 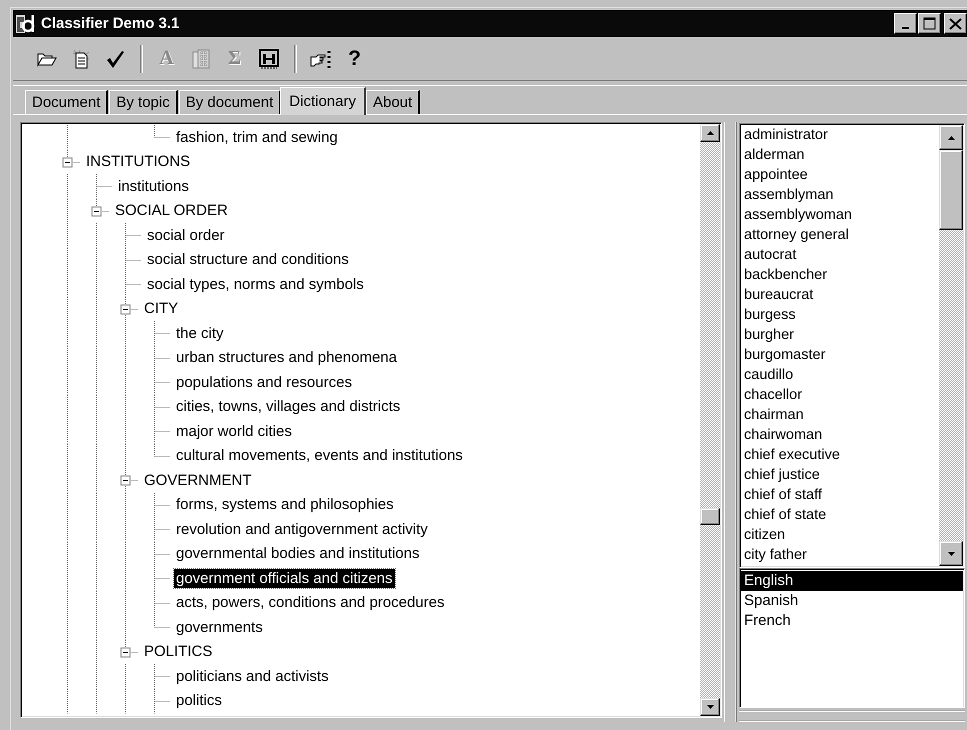 What do you see at coordinates (905, 27) in the screenshot?
I see `minimize-icon` at bounding box center [905, 27].